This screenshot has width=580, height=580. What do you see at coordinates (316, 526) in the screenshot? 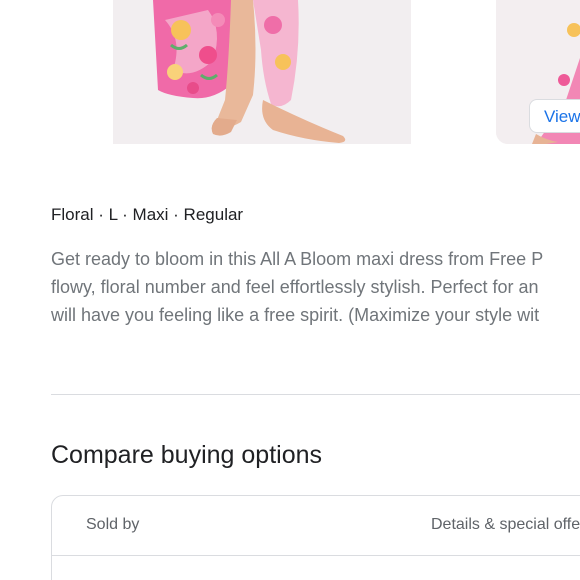
I see `buying-options-header-row: Sold by Details & special offe` at bounding box center [316, 526].